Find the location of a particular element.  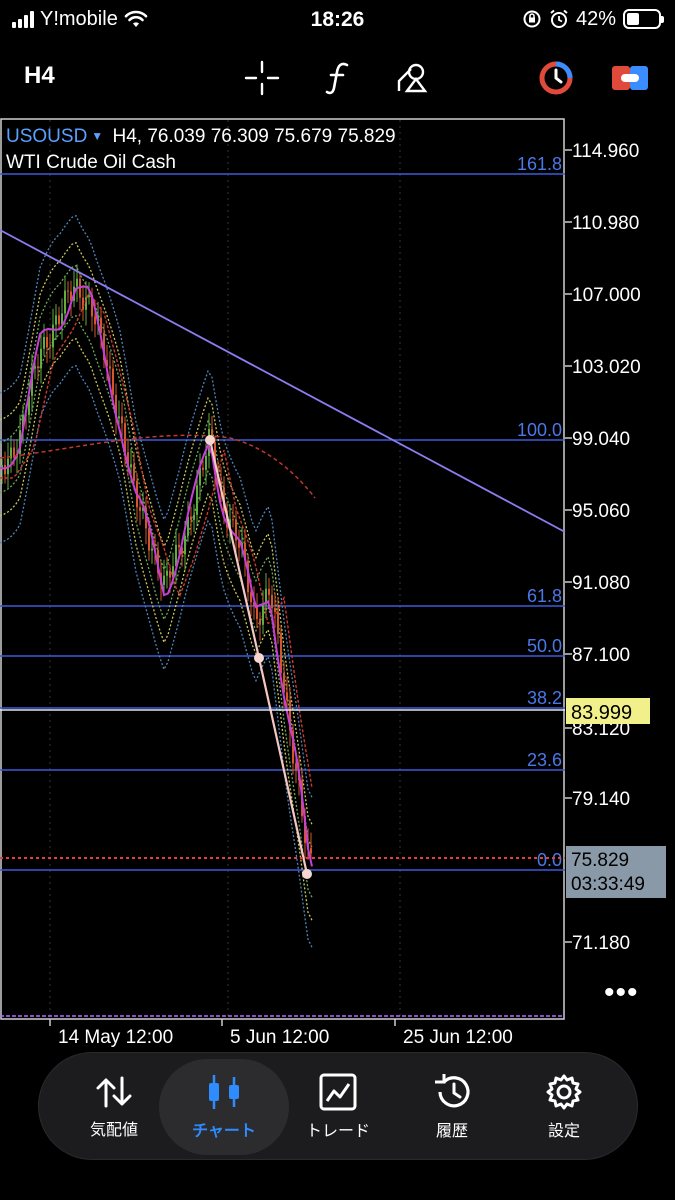

bottom-navigation: 気配値 チャート トレード 履歴 設定 is located at coordinates (338, 1106).